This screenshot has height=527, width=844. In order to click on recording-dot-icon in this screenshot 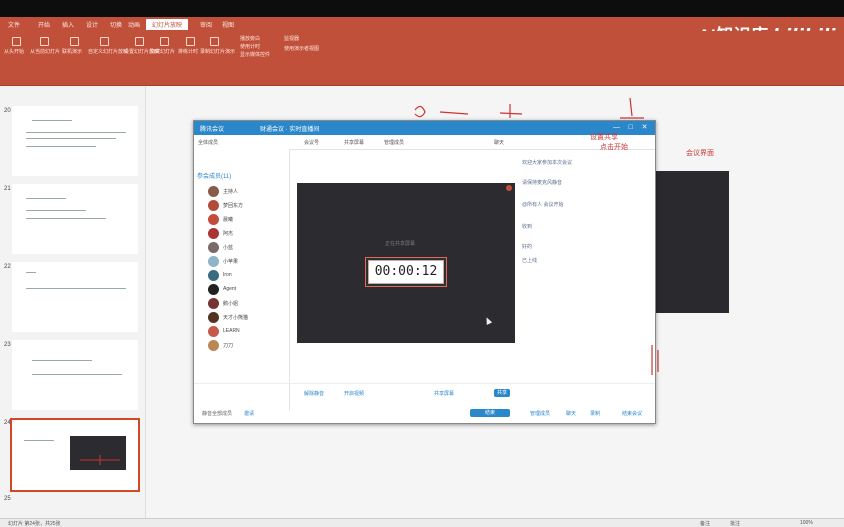, I will do `click(509, 188)`.